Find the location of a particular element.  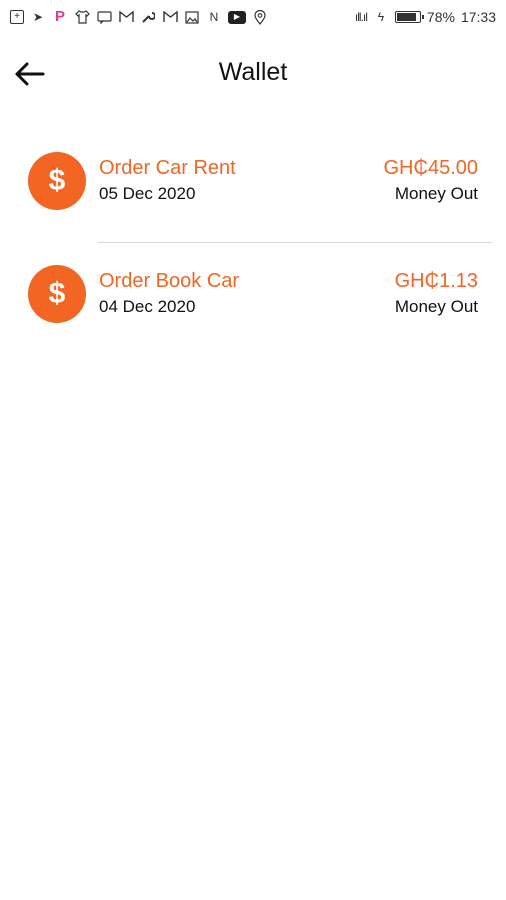

status-bar: + ➤ P N ▶ ıll.ıl ϟ 78% 17:33 is located at coordinates (253, 17).